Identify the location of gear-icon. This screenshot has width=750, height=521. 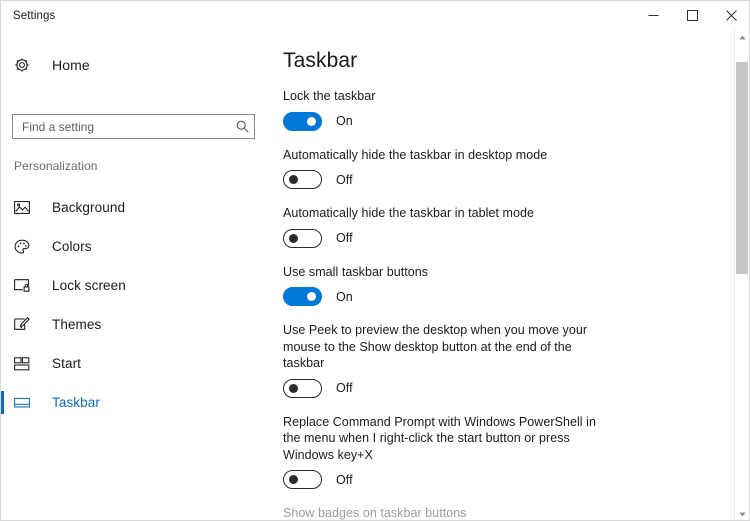
(25, 65).